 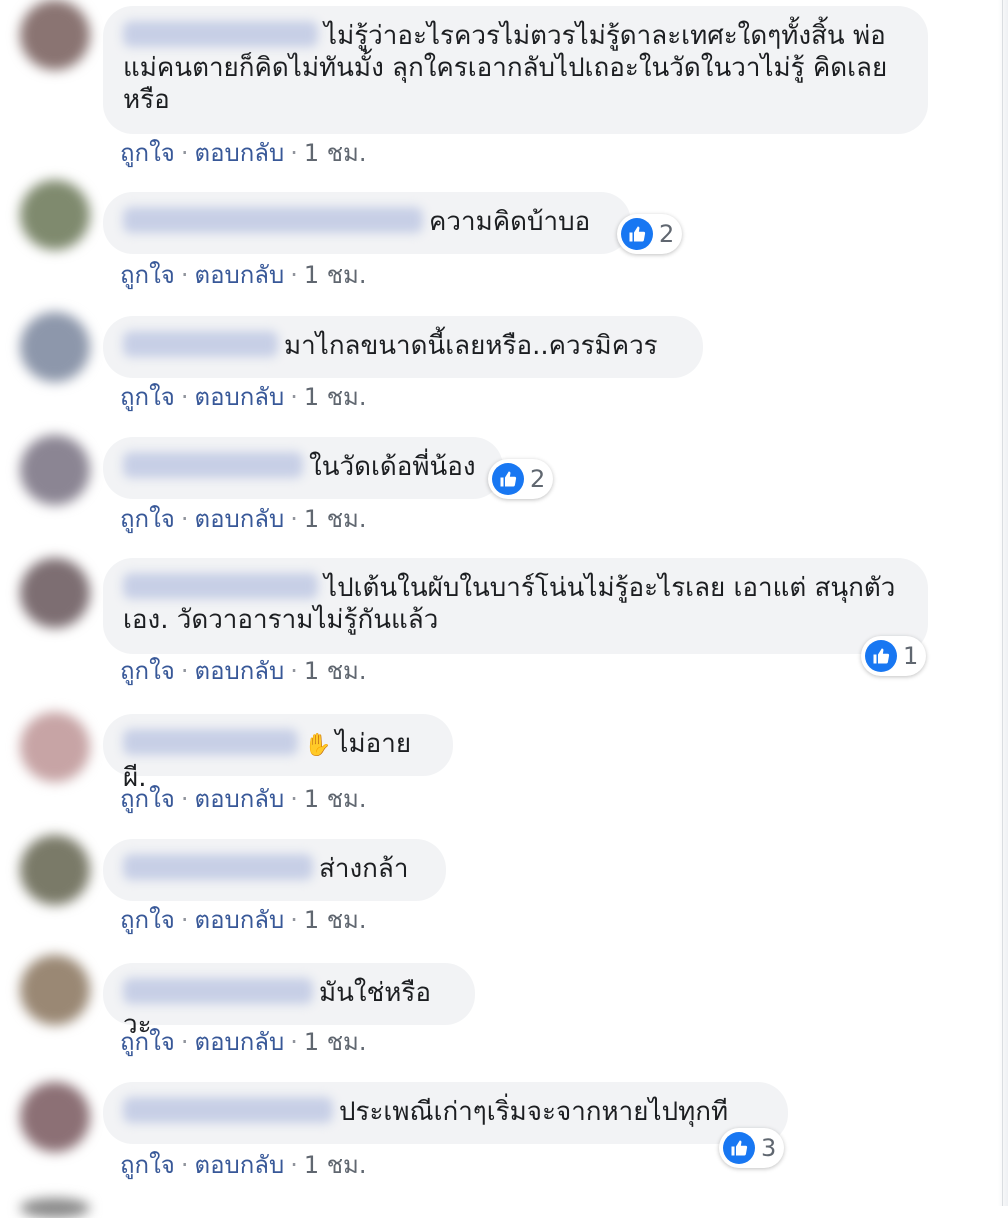 I want to click on comment-text: ในวัดเด้อพี่น้อง, so click(x=392, y=467).